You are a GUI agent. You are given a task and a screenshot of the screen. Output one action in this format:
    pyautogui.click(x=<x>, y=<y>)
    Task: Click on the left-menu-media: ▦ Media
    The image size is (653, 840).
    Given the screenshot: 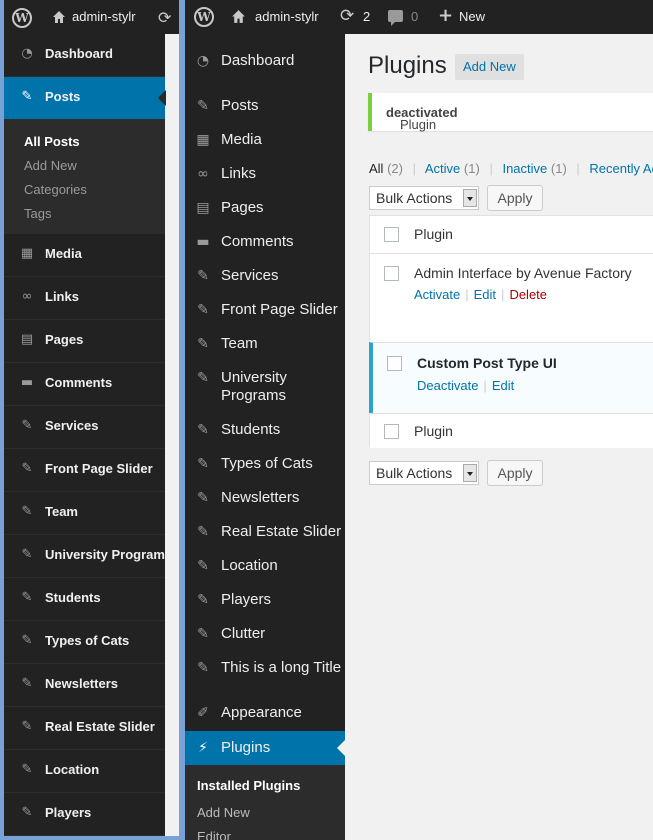 What is the action you would take?
    pyautogui.click(x=84, y=255)
    